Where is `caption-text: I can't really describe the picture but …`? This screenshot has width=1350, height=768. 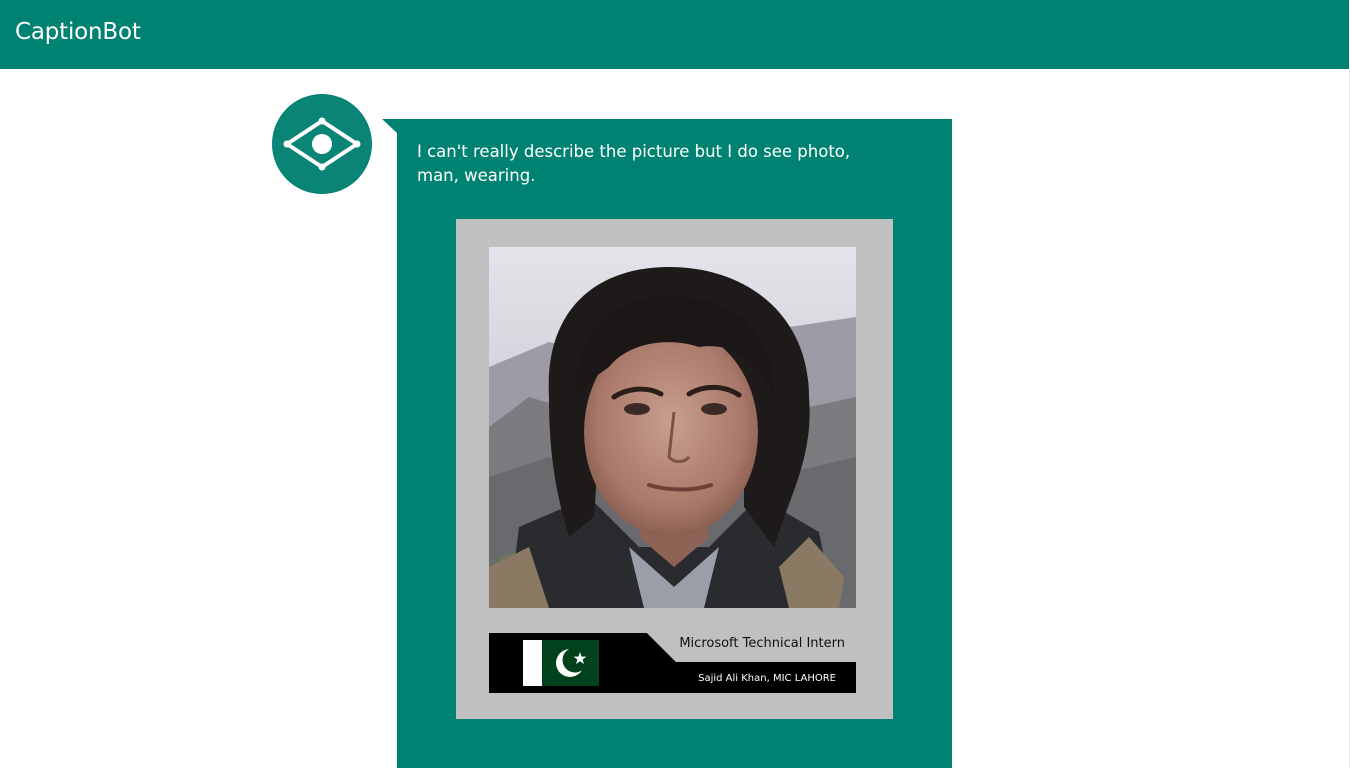 caption-text: I can't really describe the picture but … is located at coordinates (634, 163).